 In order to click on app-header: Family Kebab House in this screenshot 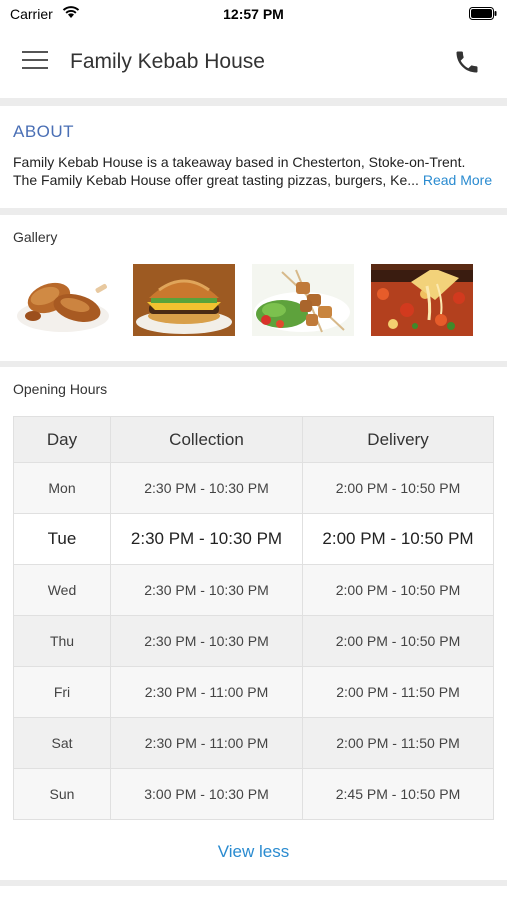, I will do `click(253, 63)`.